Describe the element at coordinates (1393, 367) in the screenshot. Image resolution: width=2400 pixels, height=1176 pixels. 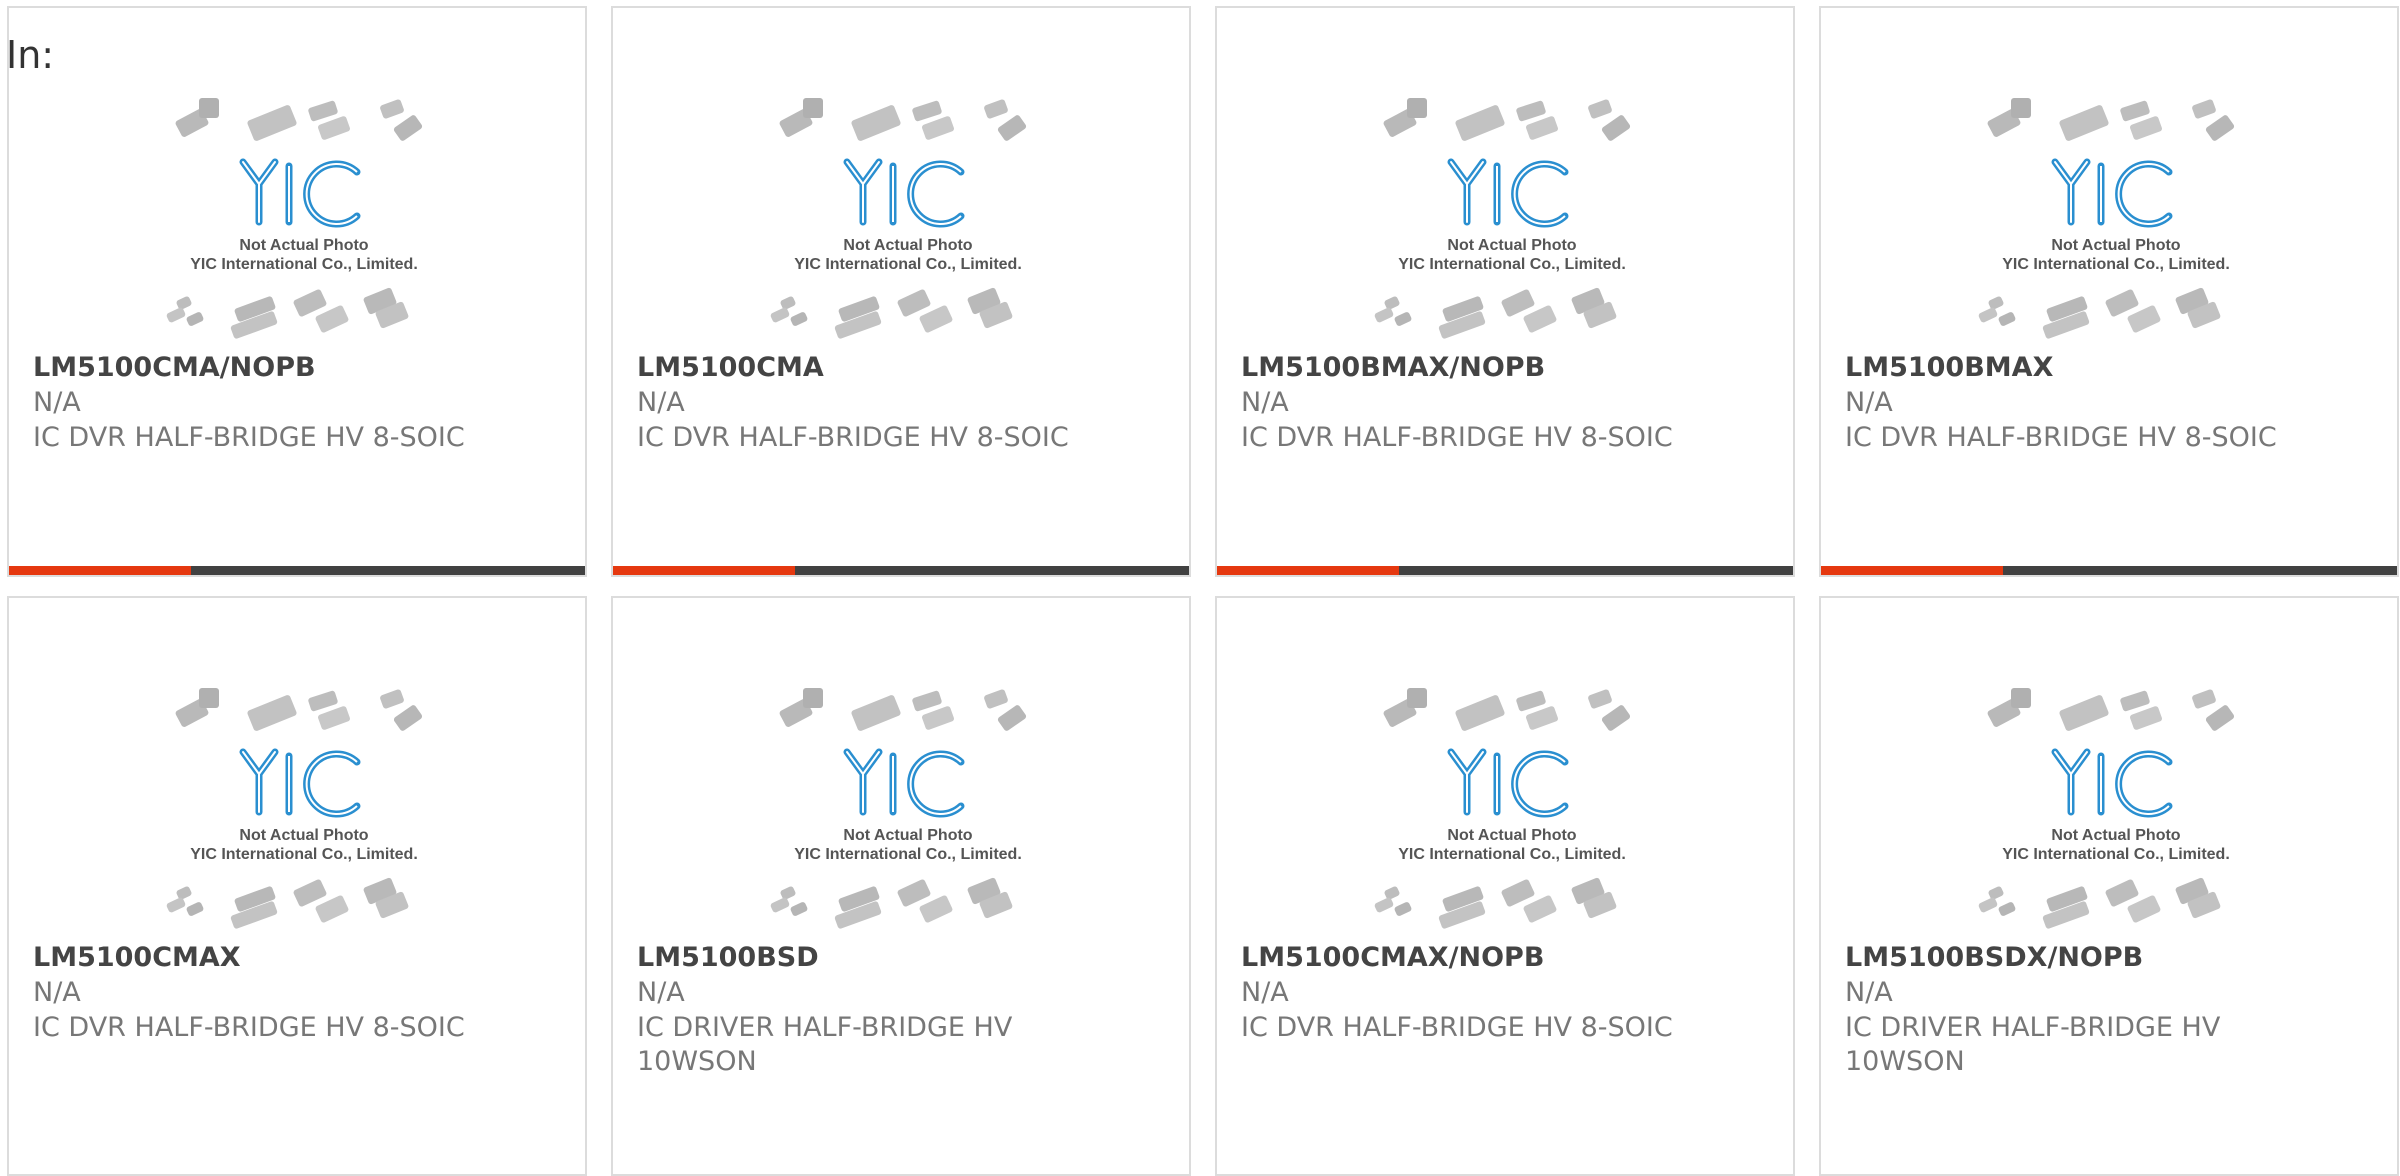
I see `part-number: LM5100BMAX/NOPB` at that location.